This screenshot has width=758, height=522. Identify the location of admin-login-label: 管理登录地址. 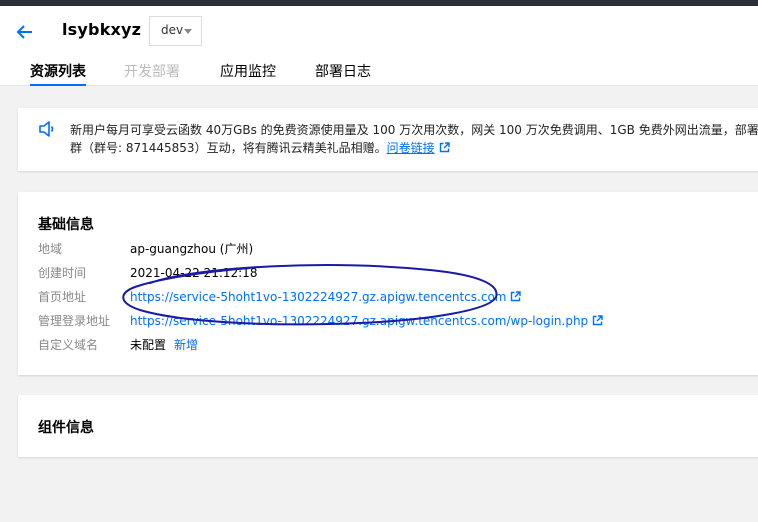
(74, 321).